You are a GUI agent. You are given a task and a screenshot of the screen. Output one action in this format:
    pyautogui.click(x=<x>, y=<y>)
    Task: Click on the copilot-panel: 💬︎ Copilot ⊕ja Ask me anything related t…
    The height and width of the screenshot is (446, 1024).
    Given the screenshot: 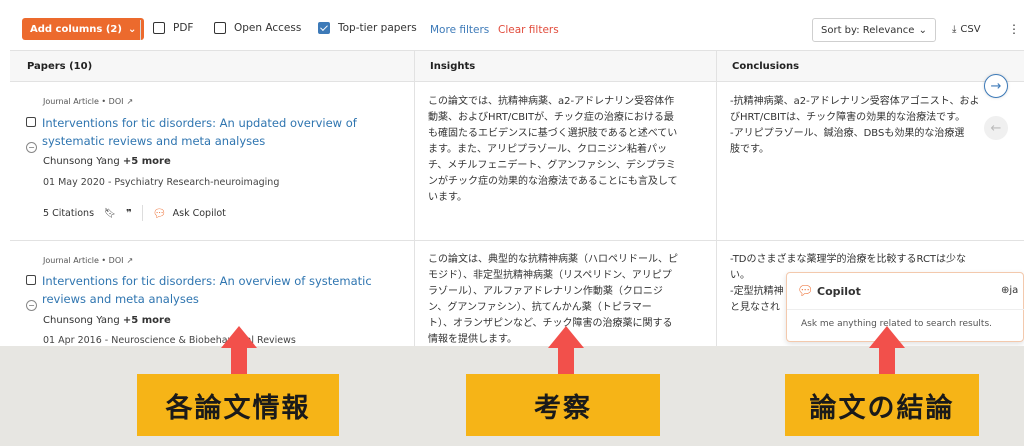 What is the action you would take?
    pyautogui.click(x=905, y=307)
    